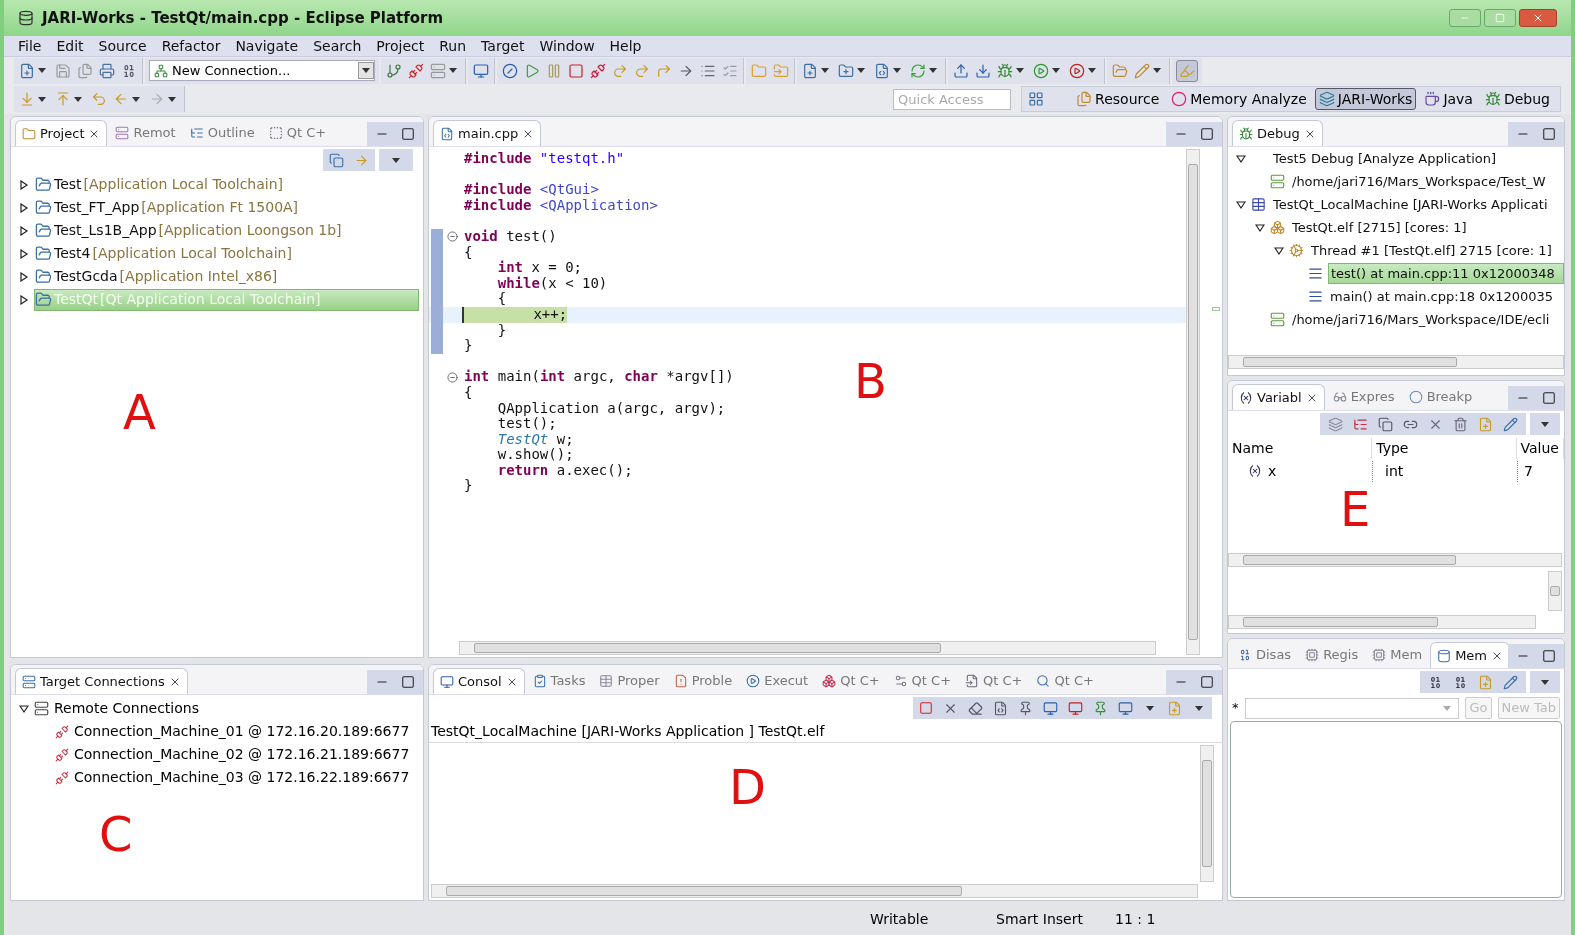  What do you see at coordinates (337, 46) in the screenshot?
I see `menu-item: Search` at bounding box center [337, 46].